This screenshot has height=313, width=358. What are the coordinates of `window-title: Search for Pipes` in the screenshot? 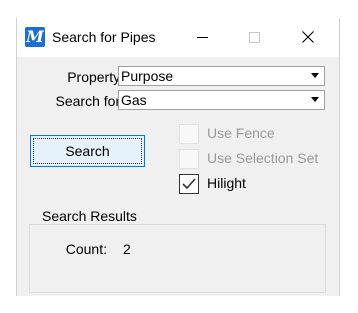 It's located at (104, 37).